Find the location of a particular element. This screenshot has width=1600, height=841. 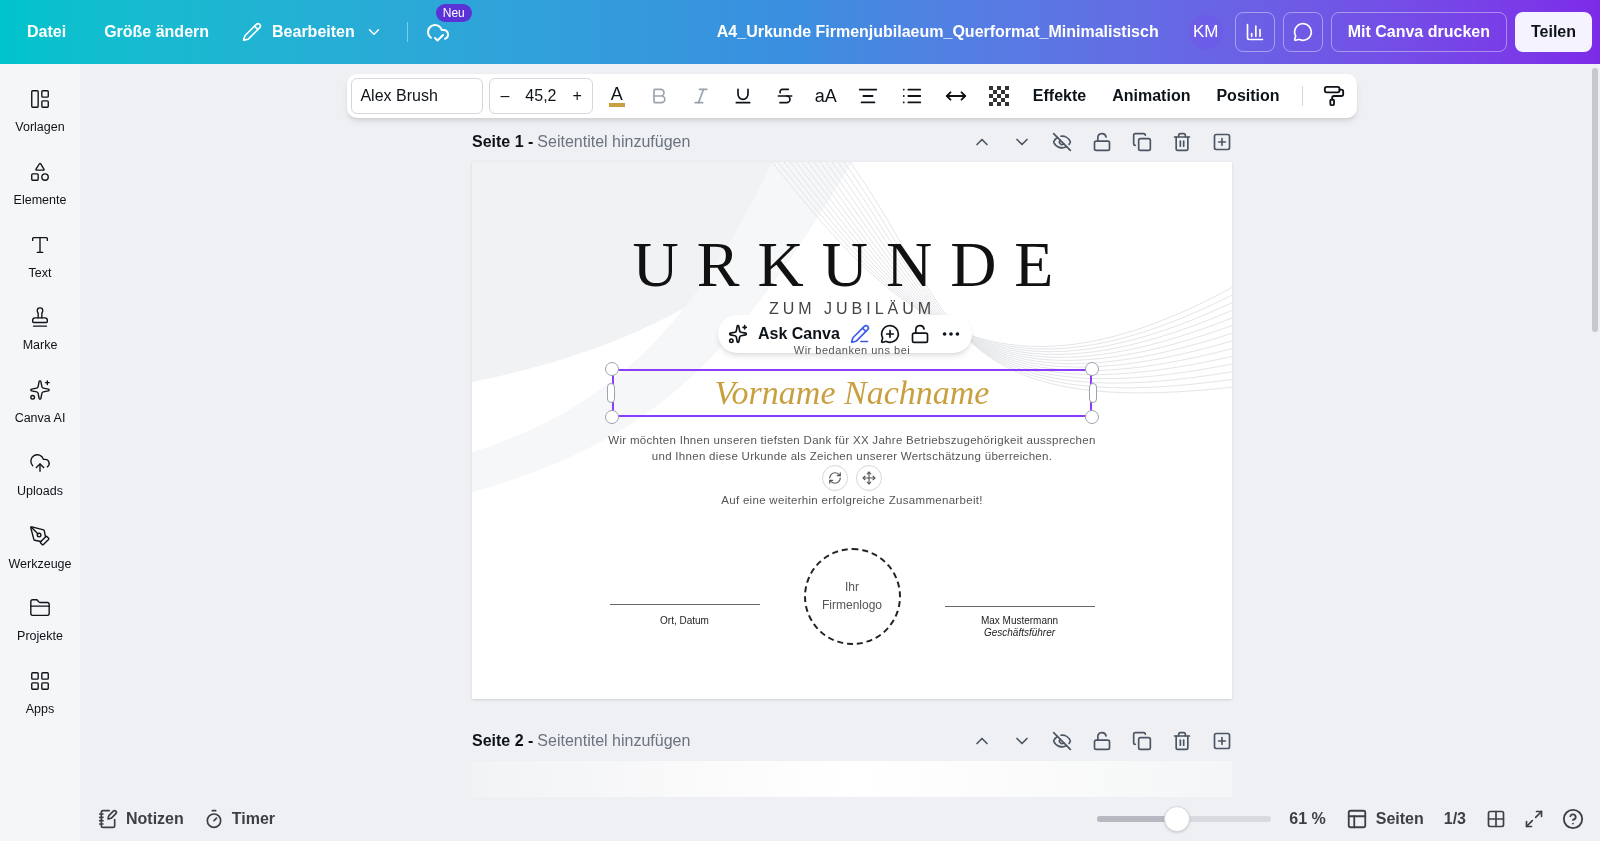

text-color-button: A is located at coordinates (616, 96).